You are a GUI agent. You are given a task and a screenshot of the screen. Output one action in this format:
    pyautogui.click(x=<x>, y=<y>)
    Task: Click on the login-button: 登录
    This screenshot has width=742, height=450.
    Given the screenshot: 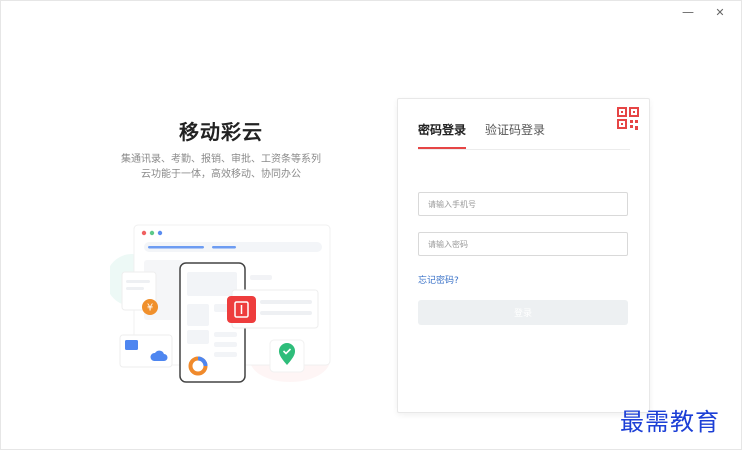 What is the action you would take?
    pyautogui.click(x=523, y=312)
    